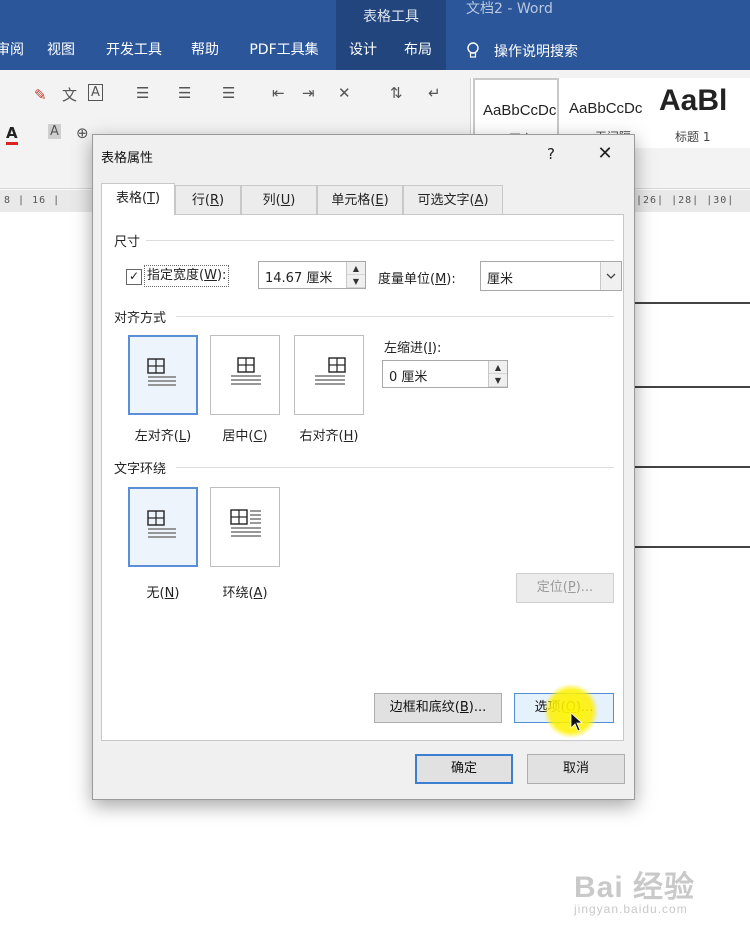 This screenshot has height=944, width=750. What do you see at coordinates (396, 93) in the screenshot?
I see `sort-icon: ⇅` at bounding box center [396, 93].